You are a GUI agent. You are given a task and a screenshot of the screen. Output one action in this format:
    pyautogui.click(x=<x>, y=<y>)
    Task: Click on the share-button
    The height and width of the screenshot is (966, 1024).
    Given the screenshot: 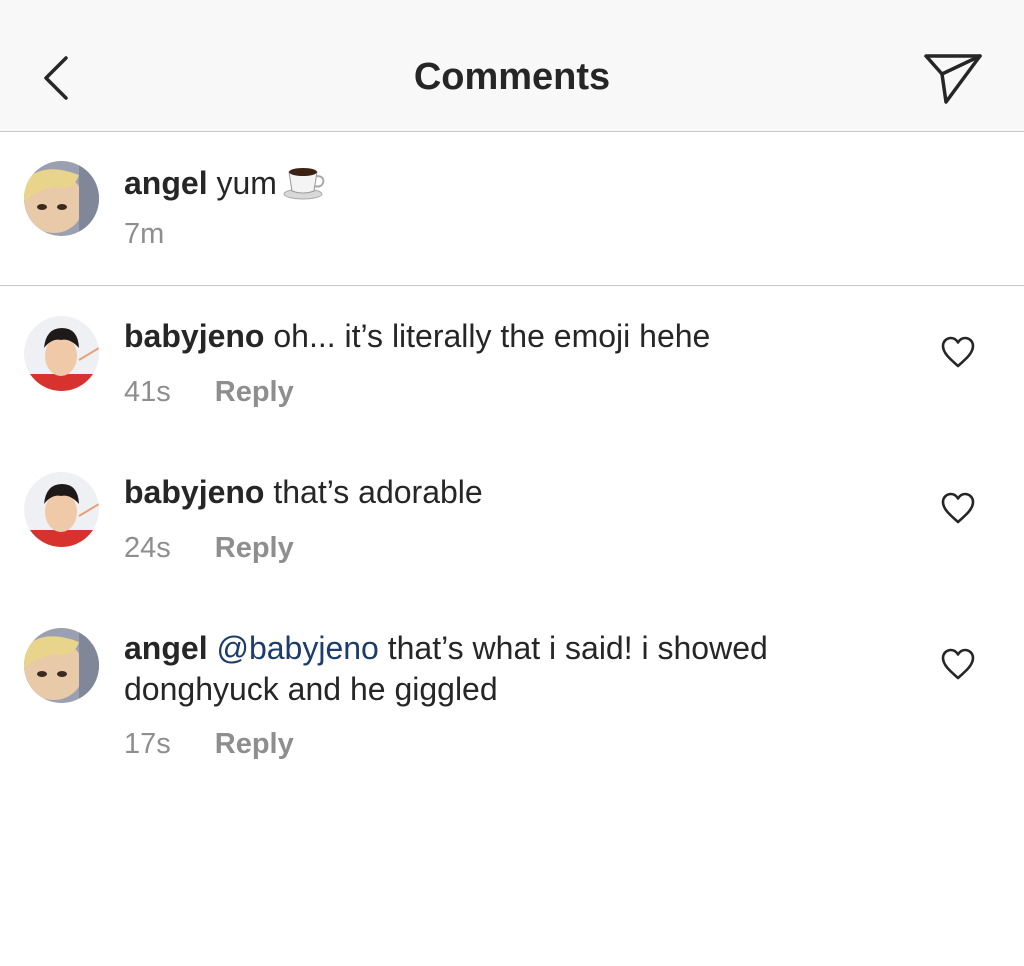 What is the action you would take?
    pyautogui.click(x=953, y=78)
    